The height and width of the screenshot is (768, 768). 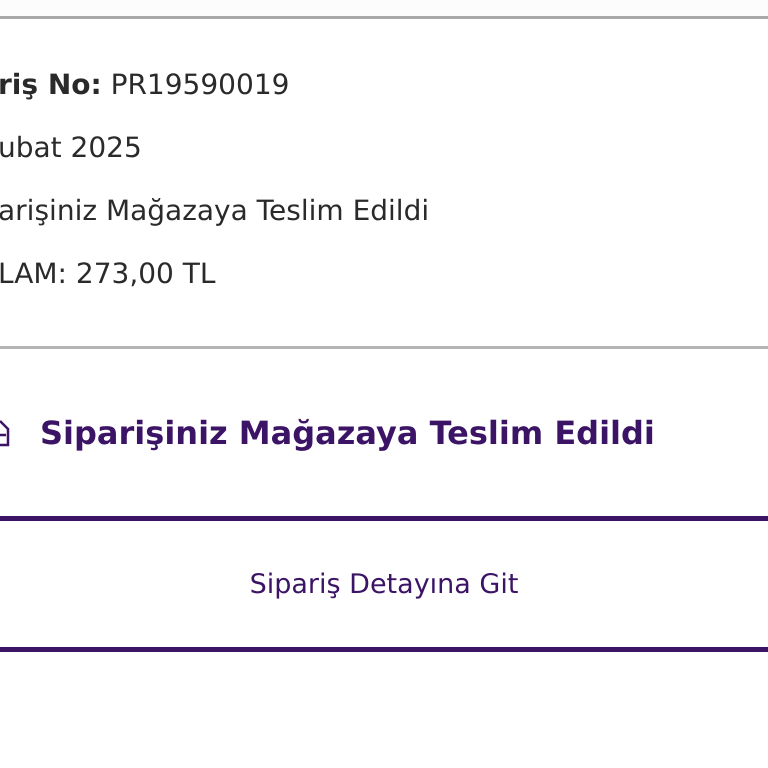 I want to click on order-info-text: riş No: PR19590019, so click(x=145, y=85).